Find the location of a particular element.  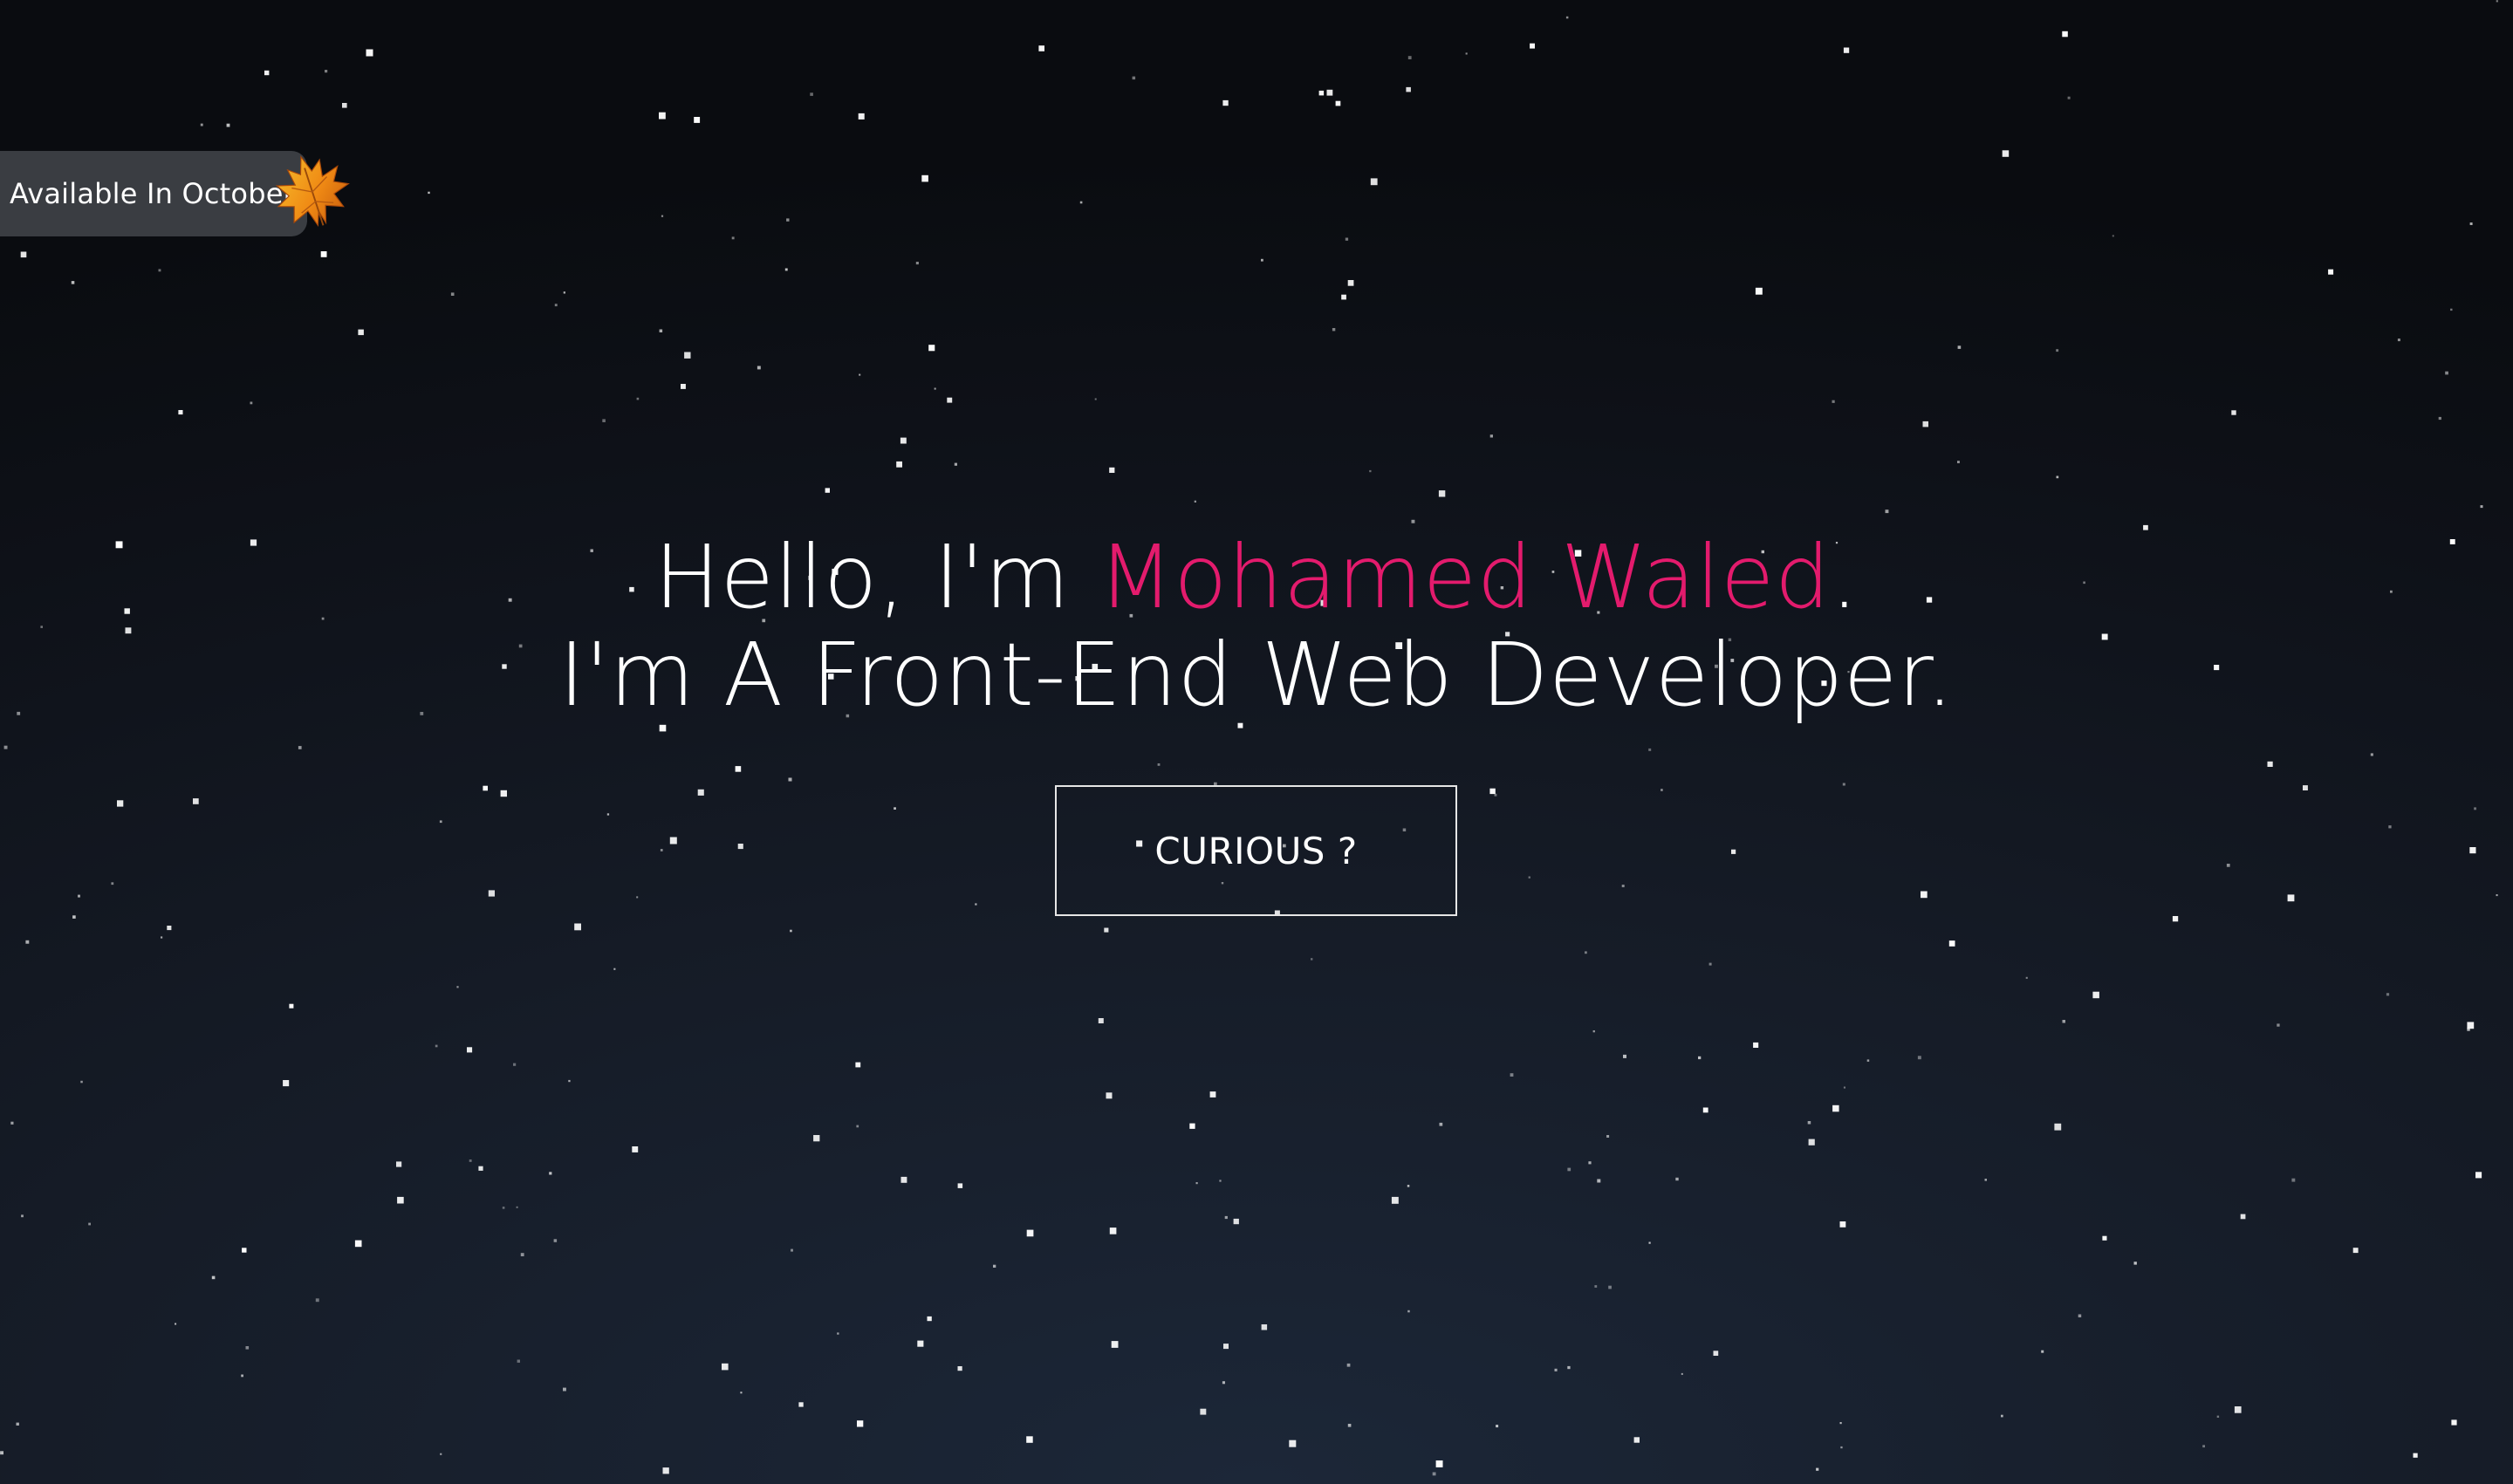

availability-badge-label: Available In October is located at coordinates (152, 193).